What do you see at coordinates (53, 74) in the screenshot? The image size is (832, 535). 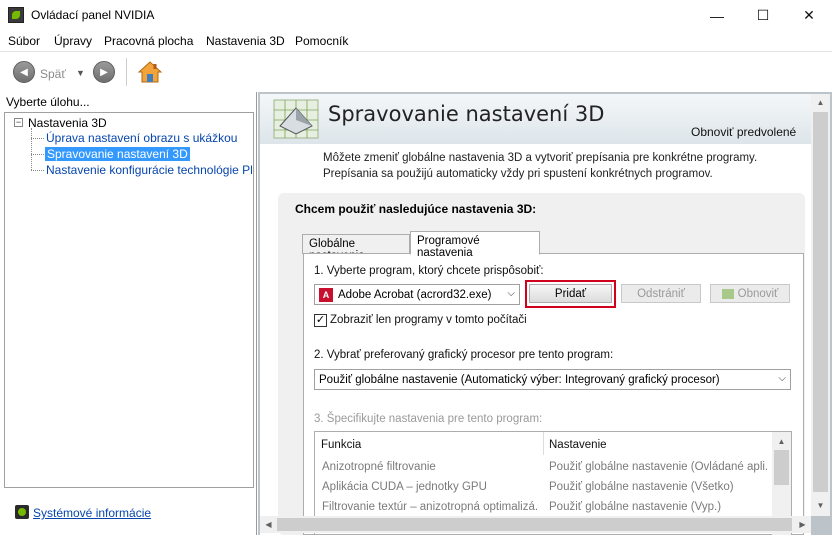 I see `back-label: Späť` at bounding box center [53, 74].